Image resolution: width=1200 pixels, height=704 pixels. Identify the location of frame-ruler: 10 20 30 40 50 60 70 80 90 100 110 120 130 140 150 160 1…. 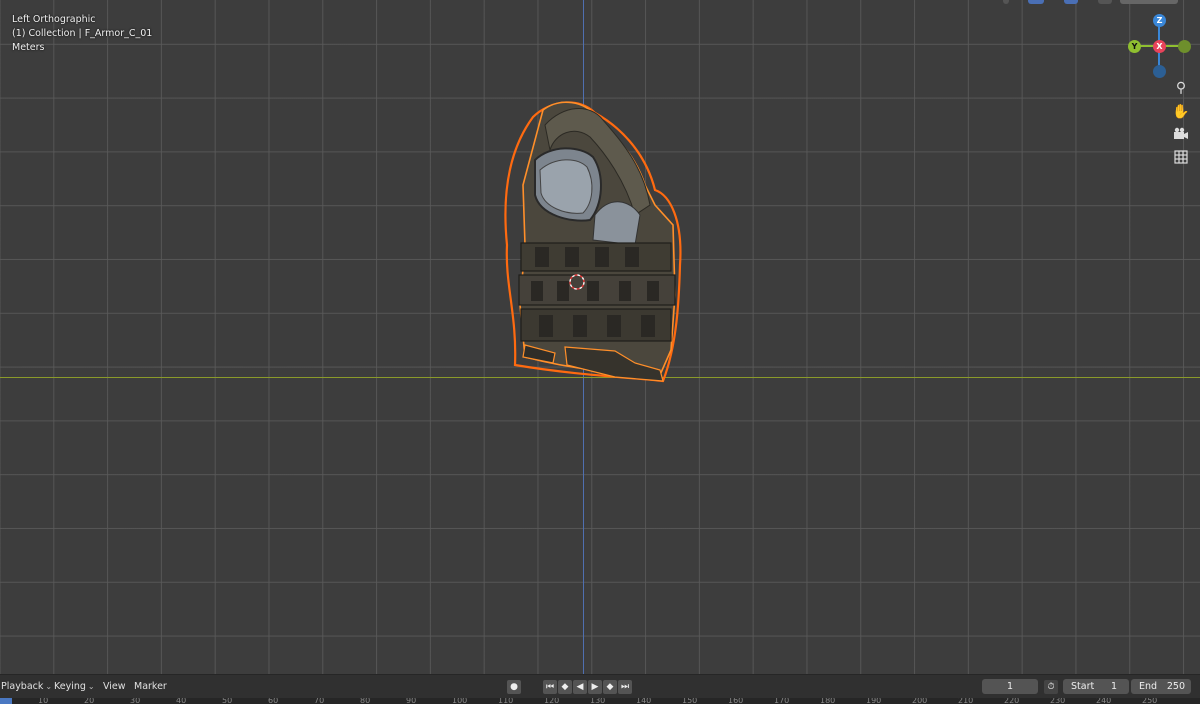
(600, 701).